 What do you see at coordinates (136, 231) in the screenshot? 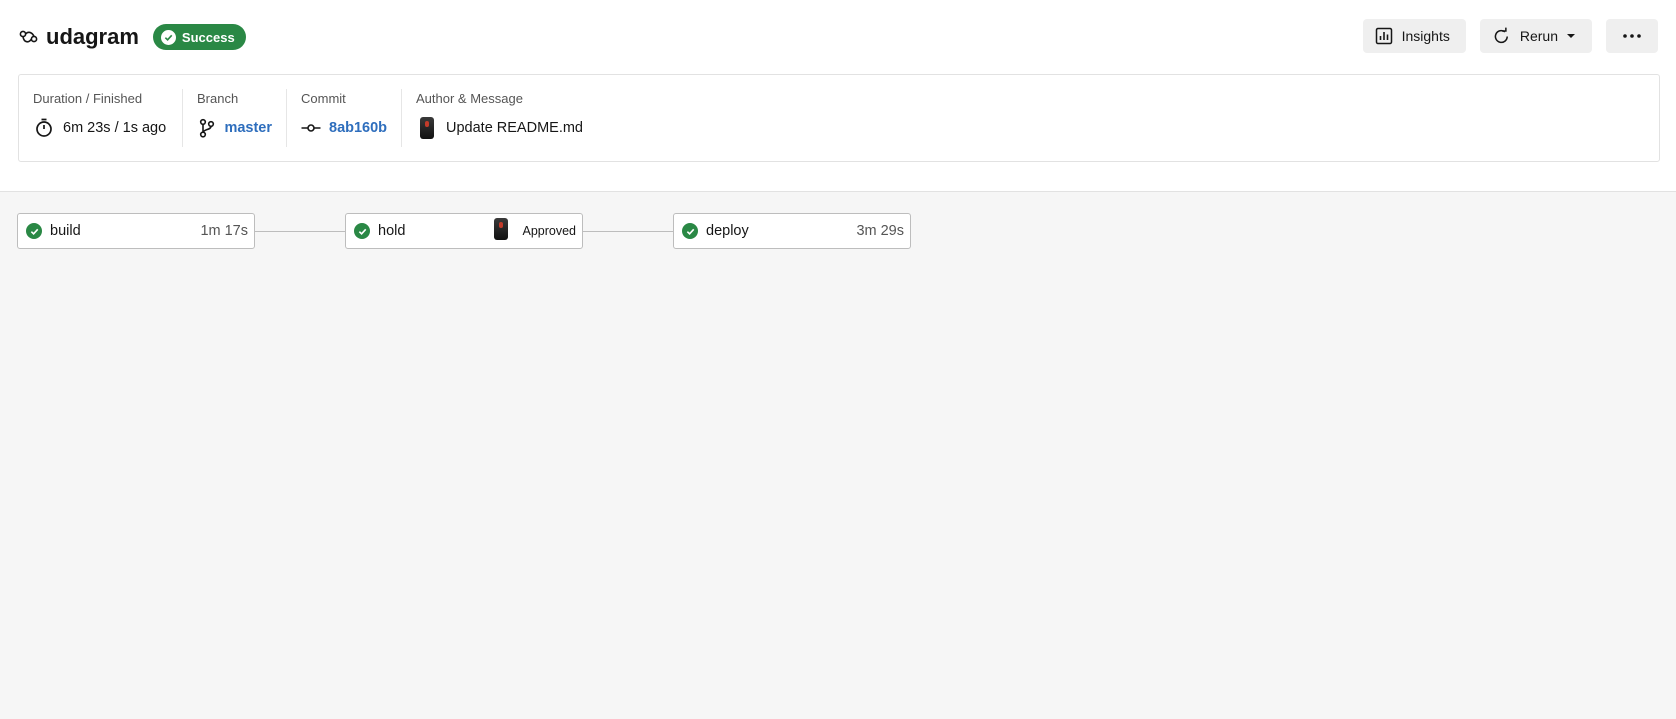
I see `job-build: build 1m 17s` at bounding box center [136, 231].